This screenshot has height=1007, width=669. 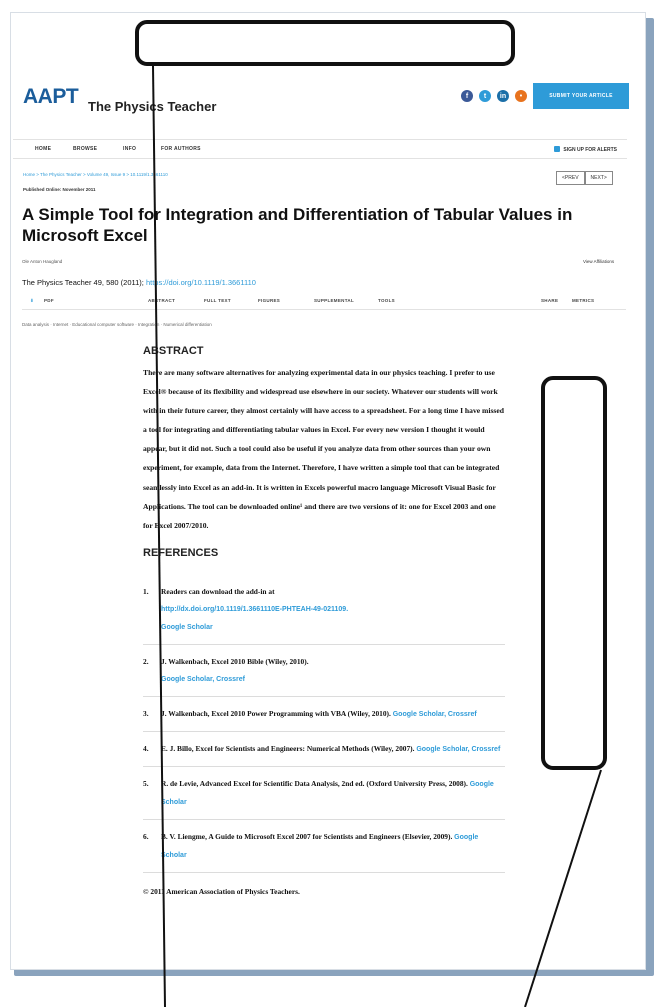 What do you see at coordinates (146, 783) in the screenshot?
I see `reference-number: 5.` at bounding box center [146, 783].